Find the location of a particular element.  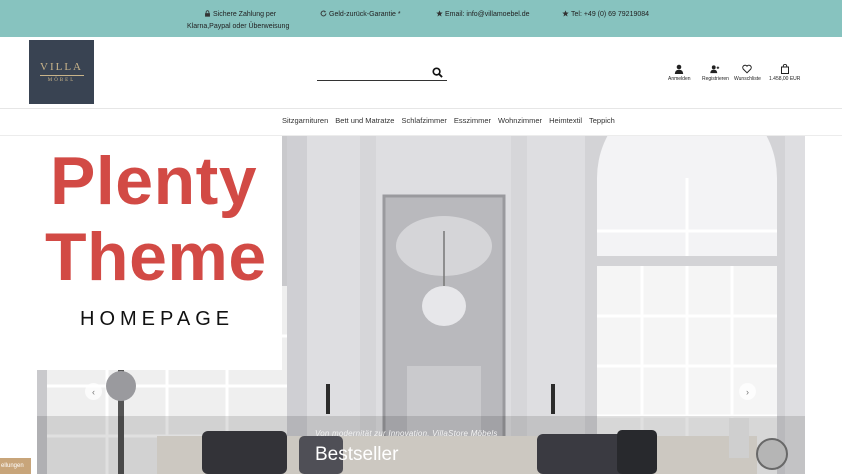

heart-icon is located at coordinates (747, 69).